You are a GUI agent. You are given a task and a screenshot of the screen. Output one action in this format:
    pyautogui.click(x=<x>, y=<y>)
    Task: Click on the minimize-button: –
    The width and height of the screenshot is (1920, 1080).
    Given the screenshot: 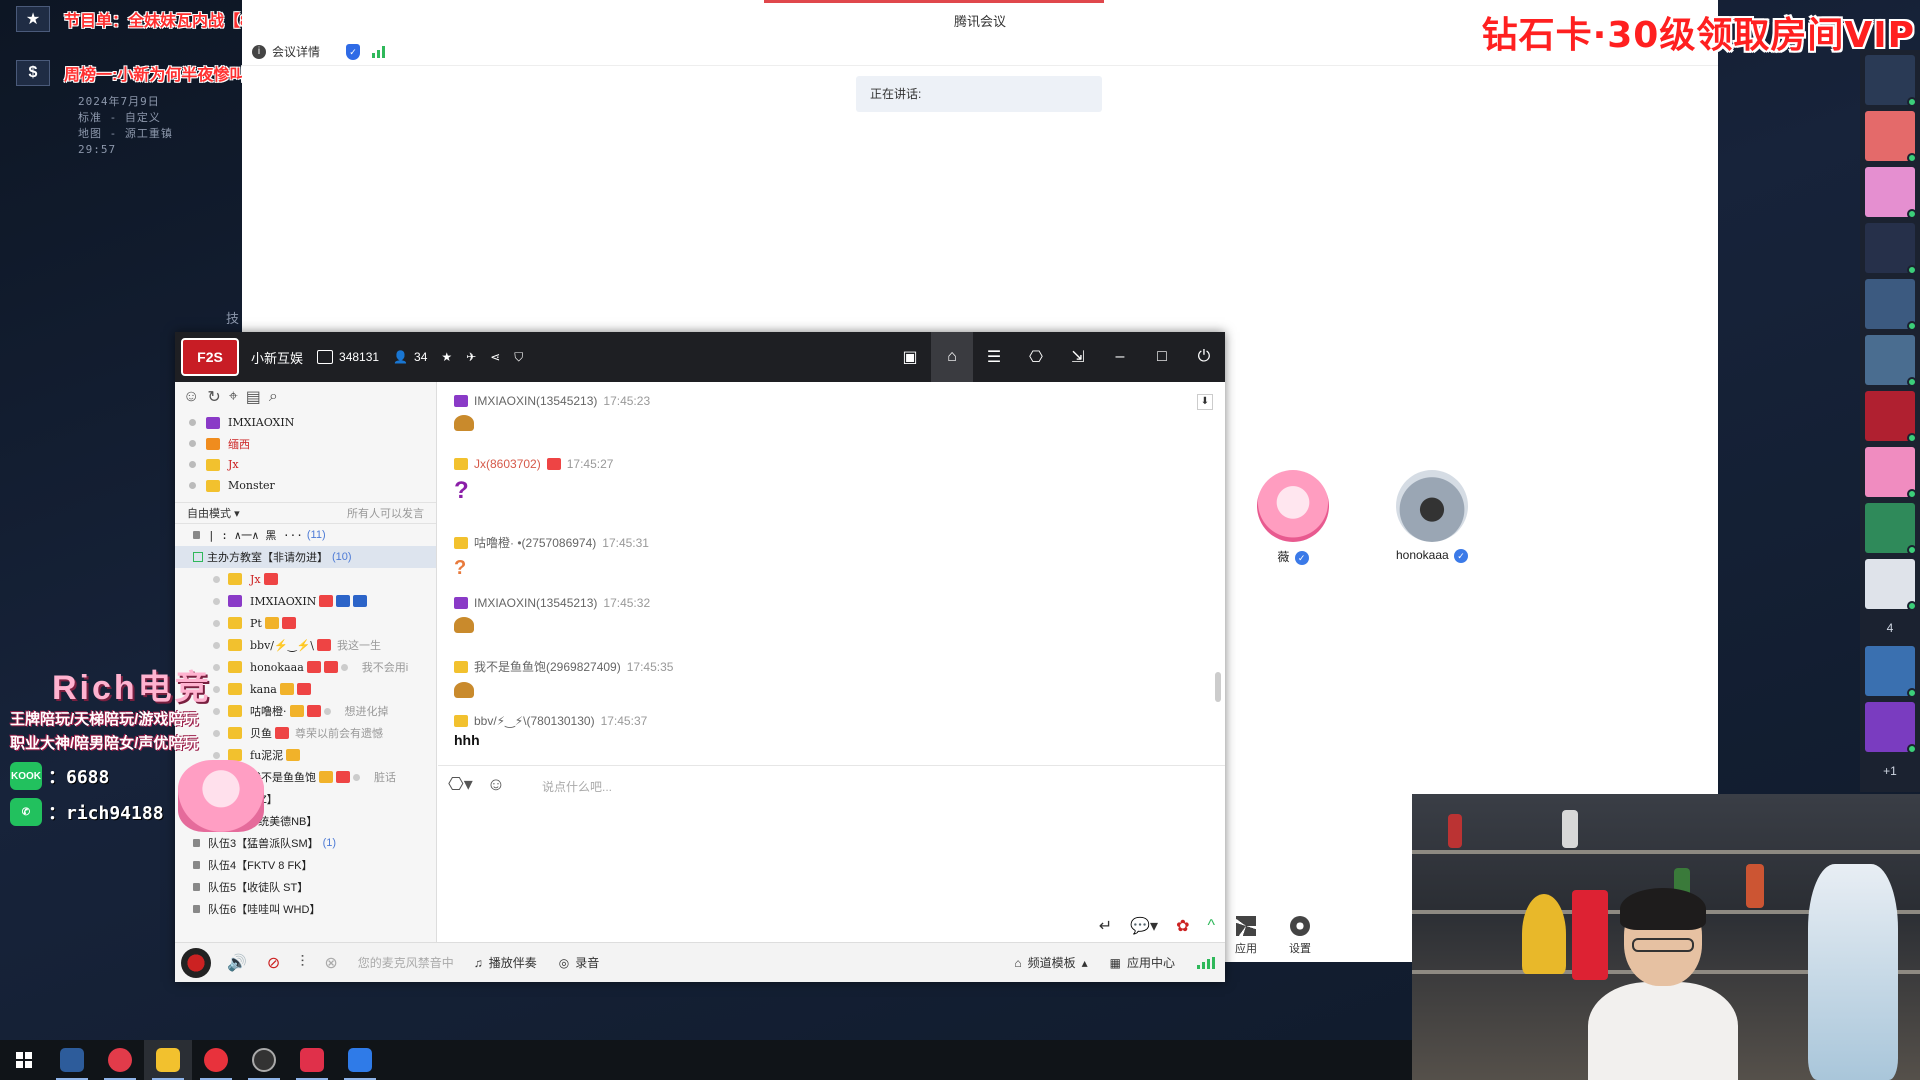 What is the action you would take?
    pyautogui.click(x=1120, y=357)
    